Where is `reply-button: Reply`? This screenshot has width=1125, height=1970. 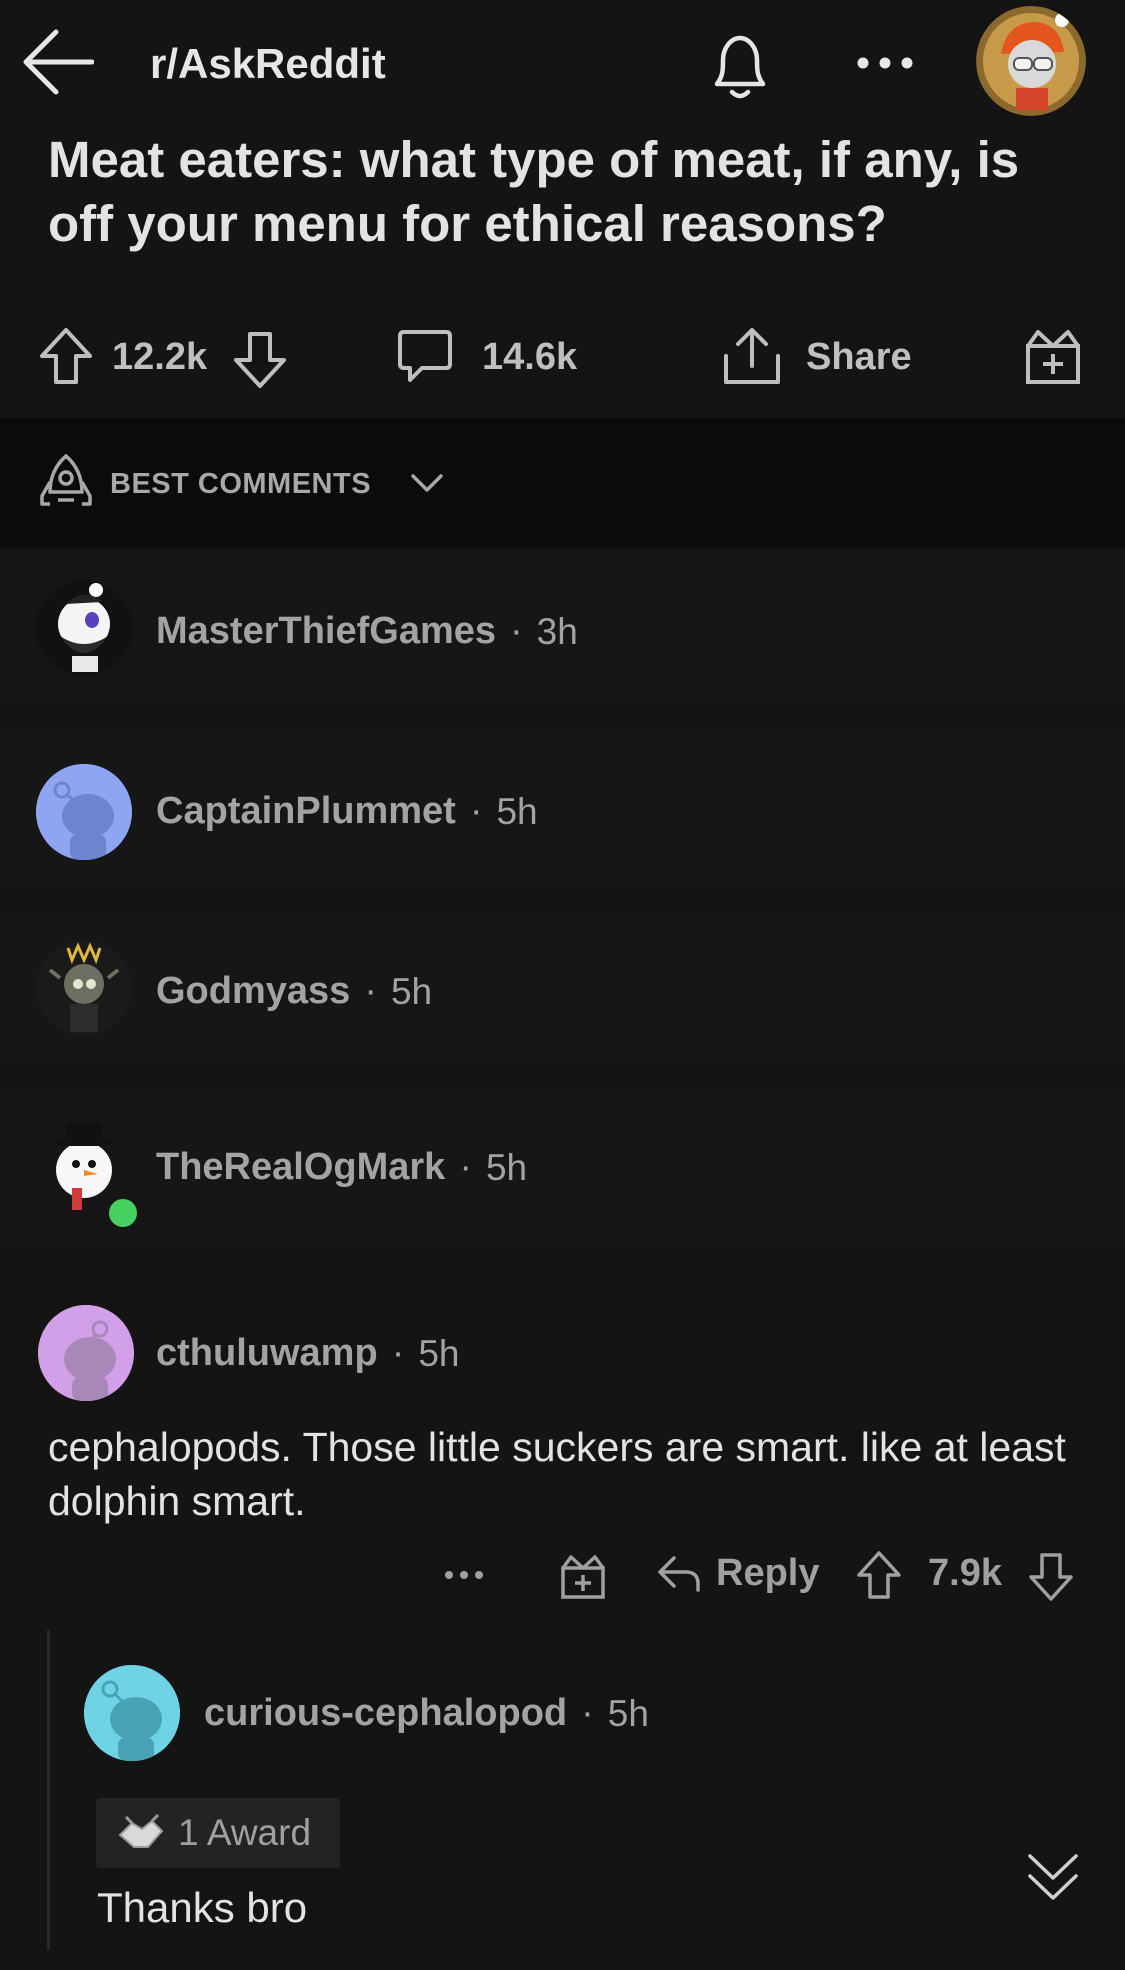 reply-button: Reply is located at coordinates (767, 1573).